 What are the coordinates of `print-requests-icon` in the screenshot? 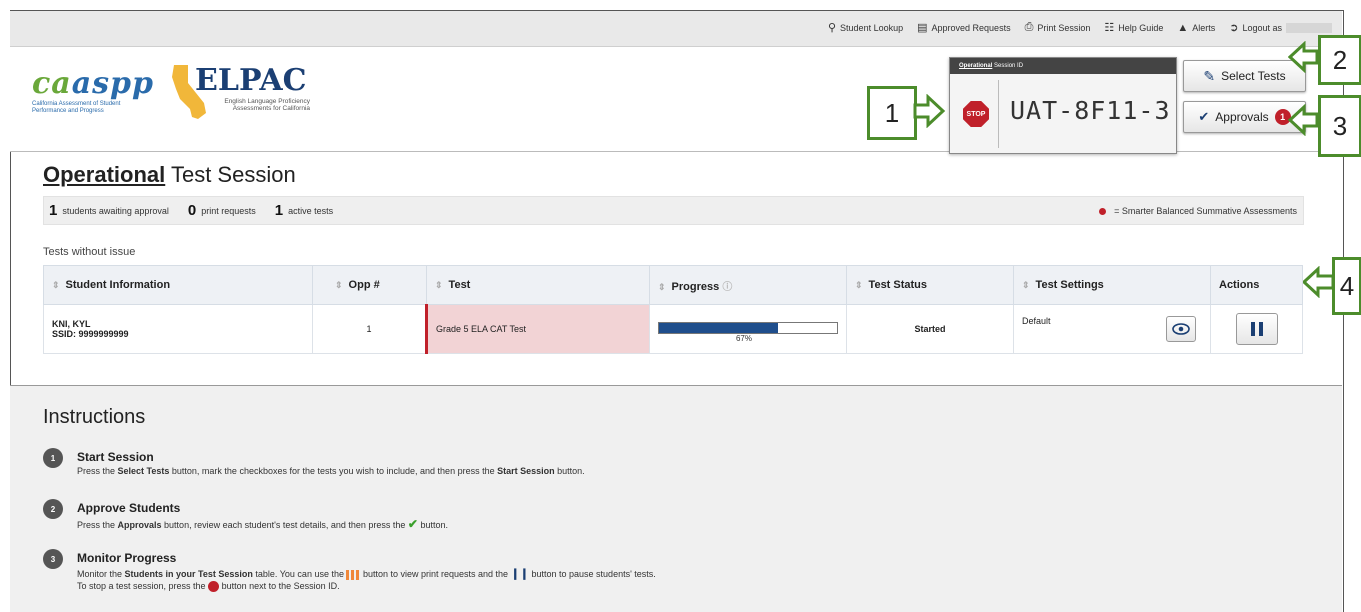 It's located at (353, 574).